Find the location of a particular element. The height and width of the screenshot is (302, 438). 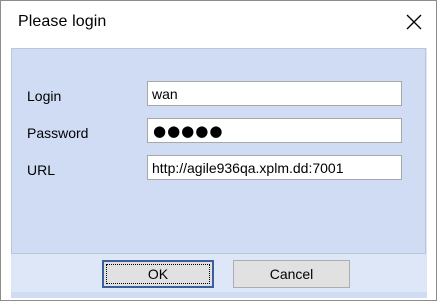

cancel-button: Cancel is located at coordinates (291, 274).